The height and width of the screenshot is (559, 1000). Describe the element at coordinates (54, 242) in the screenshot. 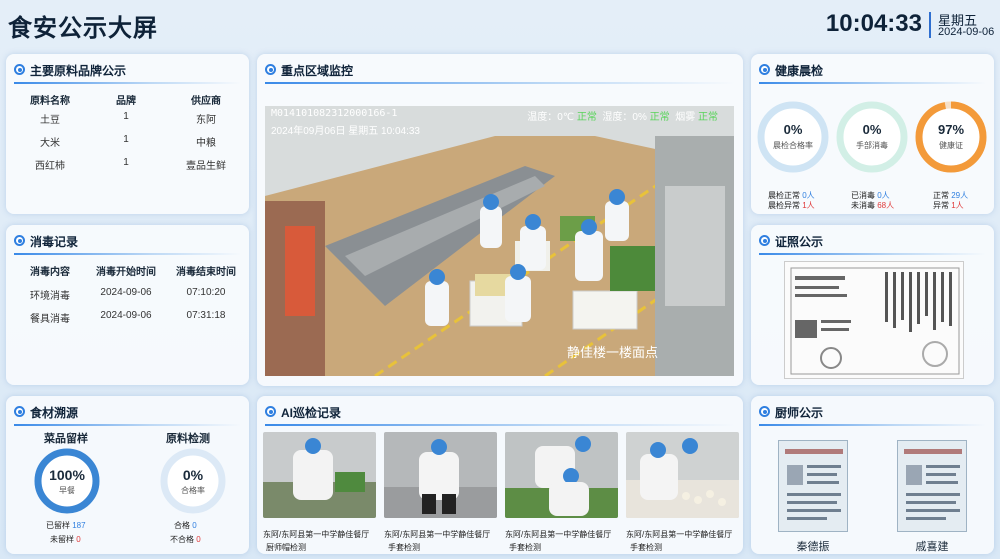

I see `panel-title: 消毒记录` at that location.